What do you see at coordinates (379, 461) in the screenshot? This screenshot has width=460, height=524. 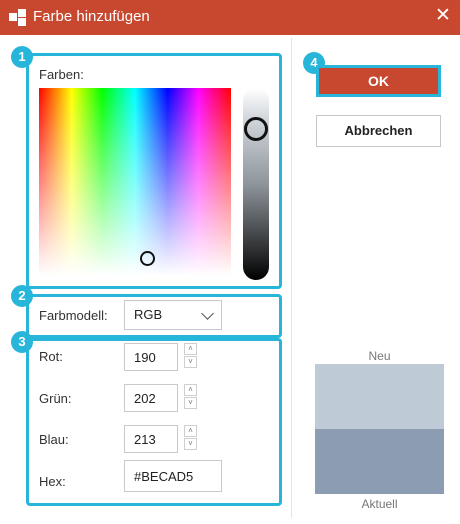 I see `current-color-swatch` at bounding box center [379, 461].